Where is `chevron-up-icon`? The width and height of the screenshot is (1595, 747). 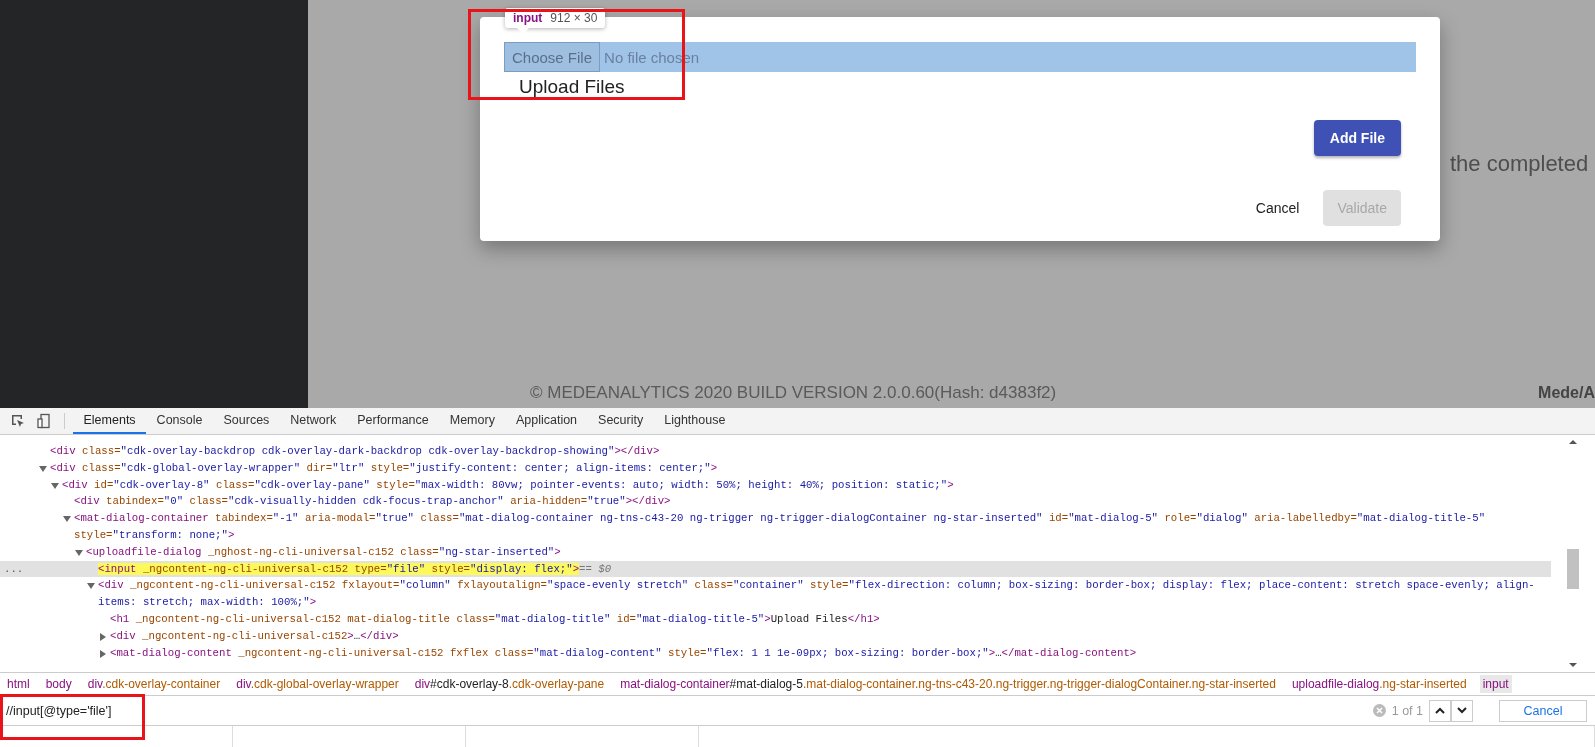
chevron-up-icon is located at coordinates (1440, 710).